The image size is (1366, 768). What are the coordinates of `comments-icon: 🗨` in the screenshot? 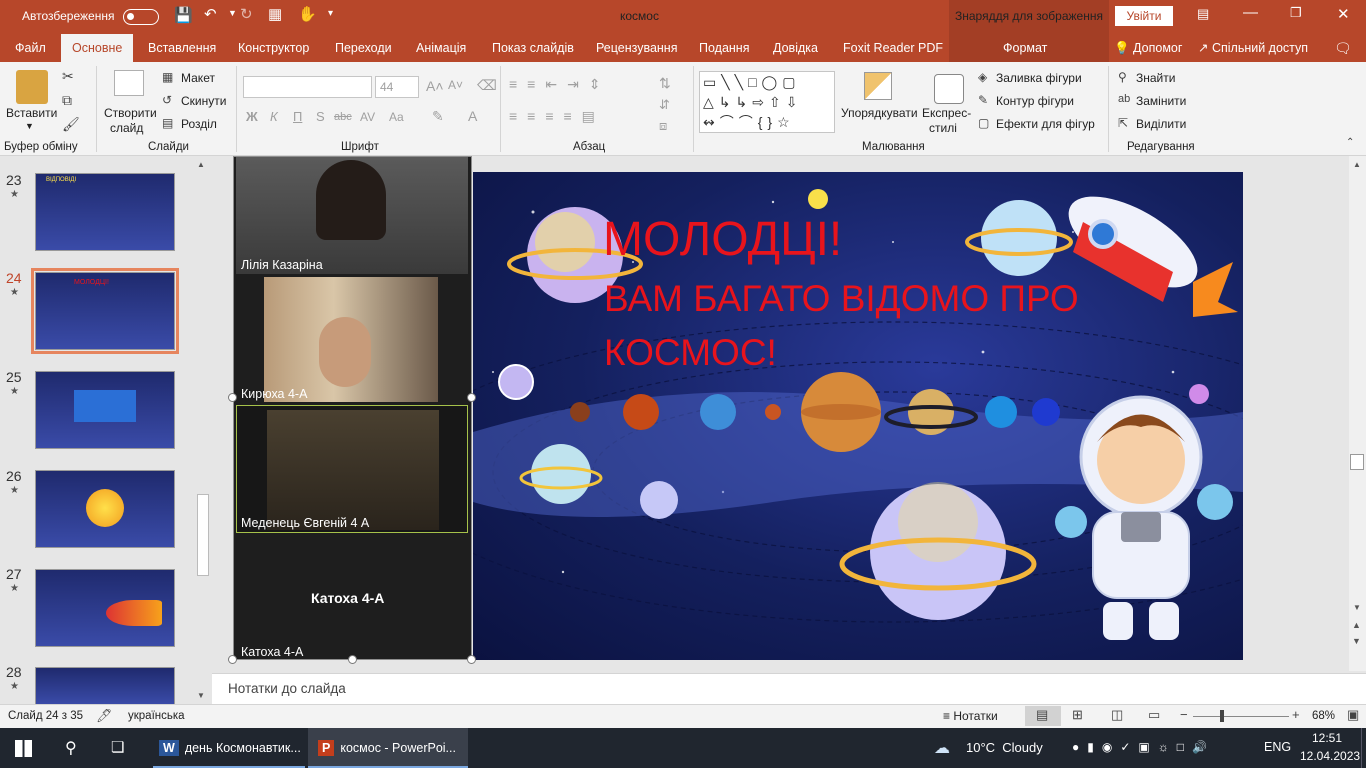 It's located at (1343, 48).